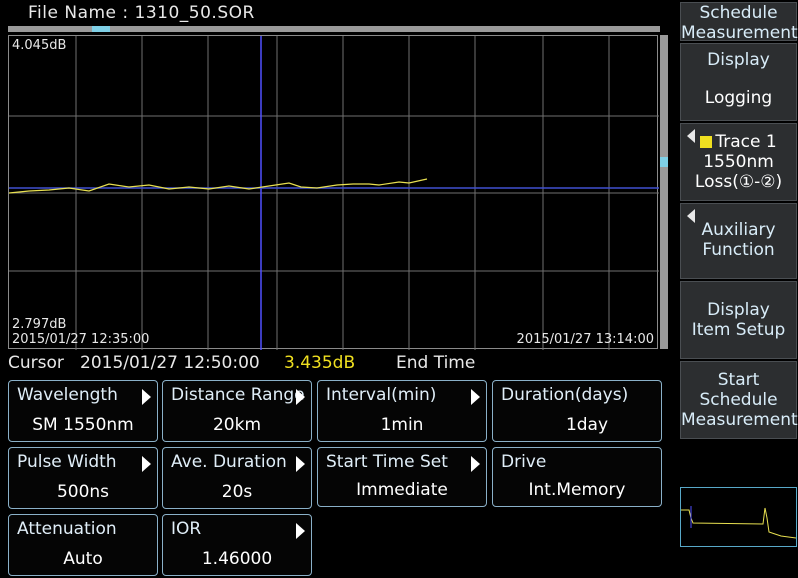 Image resolution: width=798 pixels, height=578 pixels. Describe the element at coordinates (81, 339) in the screenshot. I see `x-axis-start-label: 2015/01/27 12:35:00` at that location.